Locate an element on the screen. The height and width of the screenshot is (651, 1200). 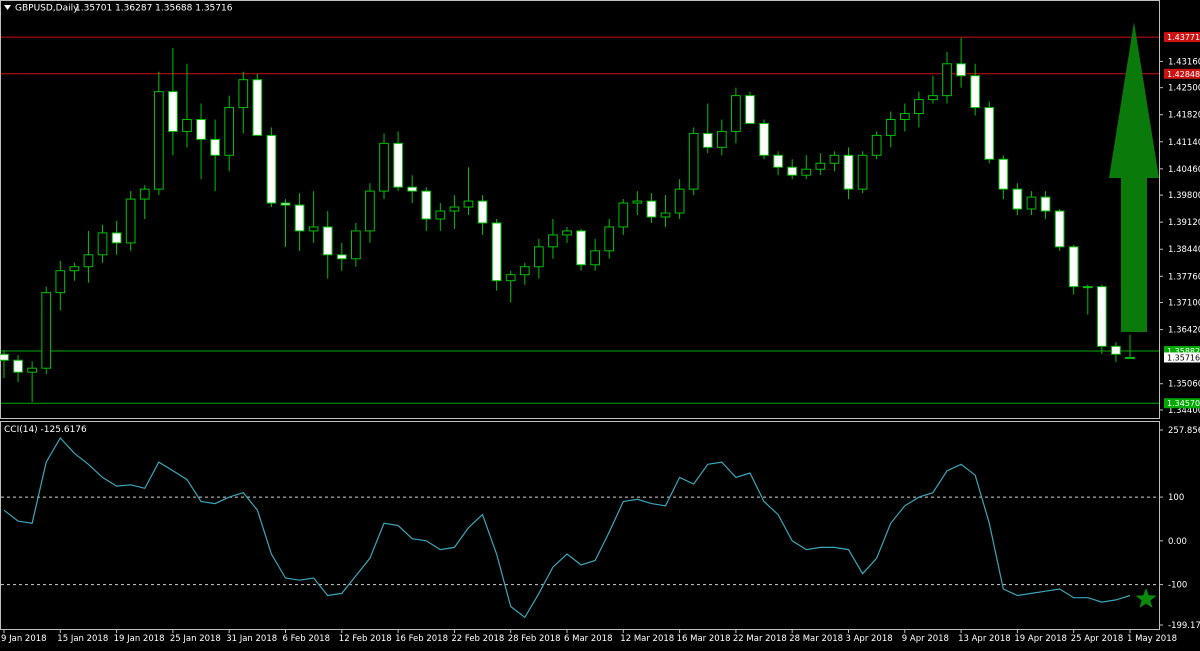
ohlc-label: 1.35701 1.36287 1.35688 1.35716 is located at coordinates (154, 9).